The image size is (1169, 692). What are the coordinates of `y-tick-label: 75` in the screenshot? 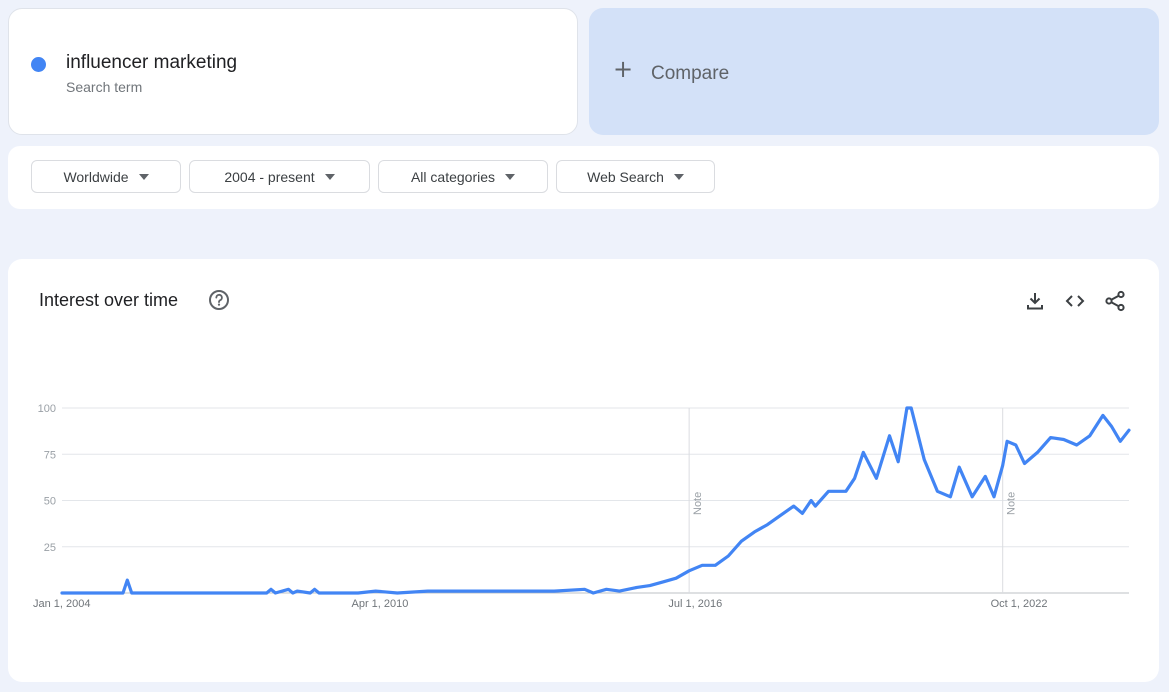 It's located at (50, 455).